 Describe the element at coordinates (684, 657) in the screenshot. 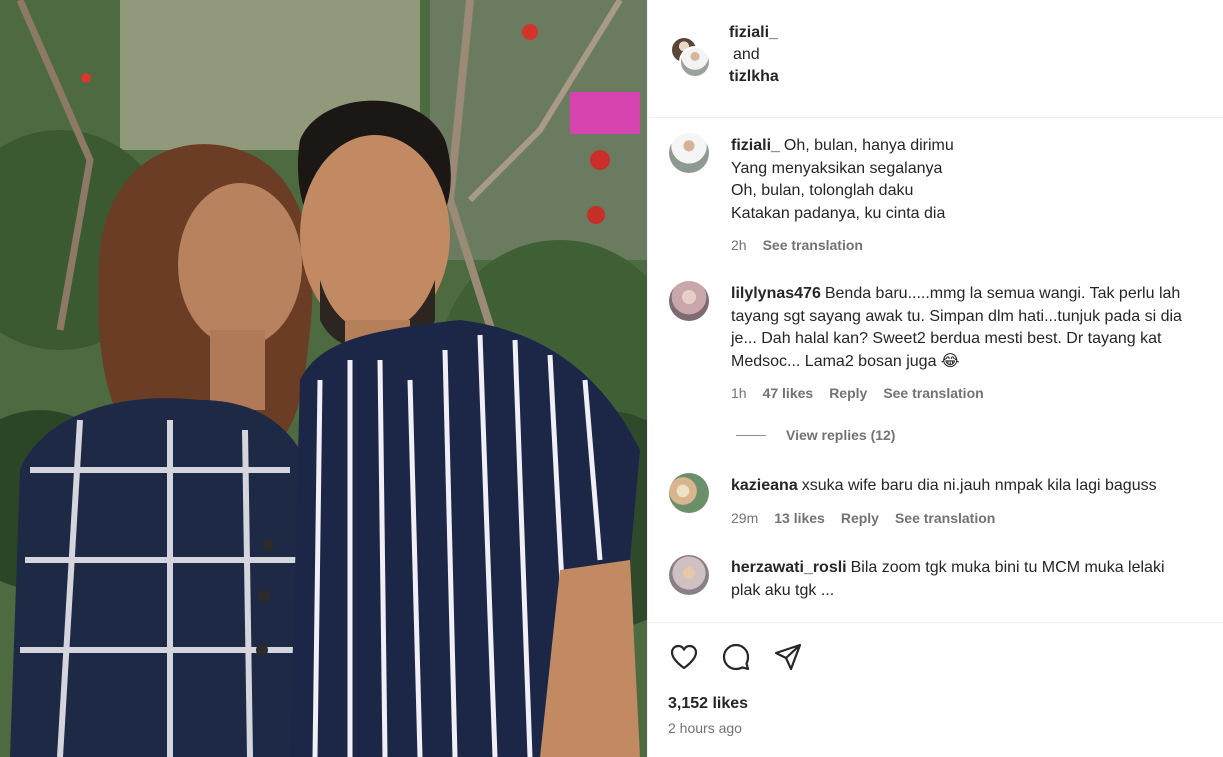

I see `heart-icon` at that location.